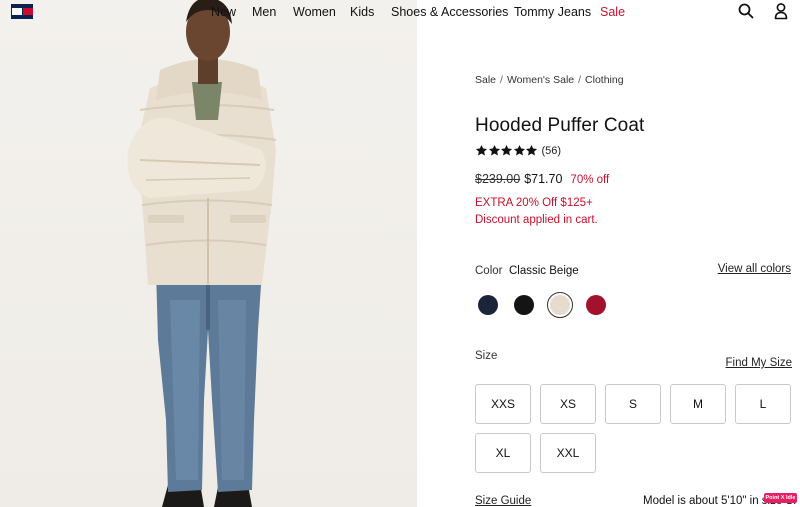 The image size is (800, 507). What do you see at coordinates (604, 80) in the screenshot?
I see `breadcrumb-item-clothing: Clothing` at bounding box center [604, 80].